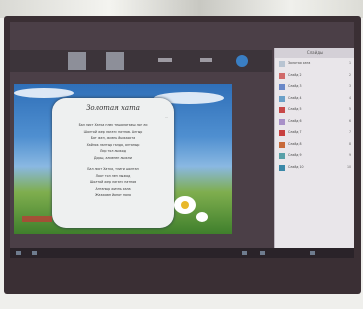 The image size is (363, 309). I want to click on slide-list-number: 9, so click(349, 155).